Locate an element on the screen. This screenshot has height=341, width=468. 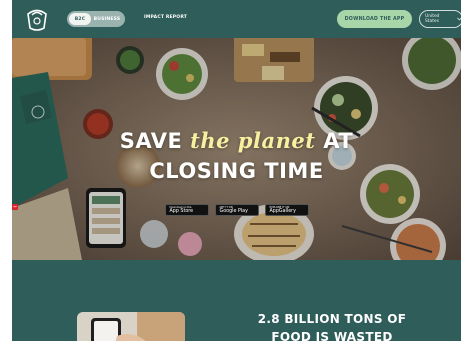
stat-line-1: 2.8 BILLION TONS OF is located at coordinates (332, 319).